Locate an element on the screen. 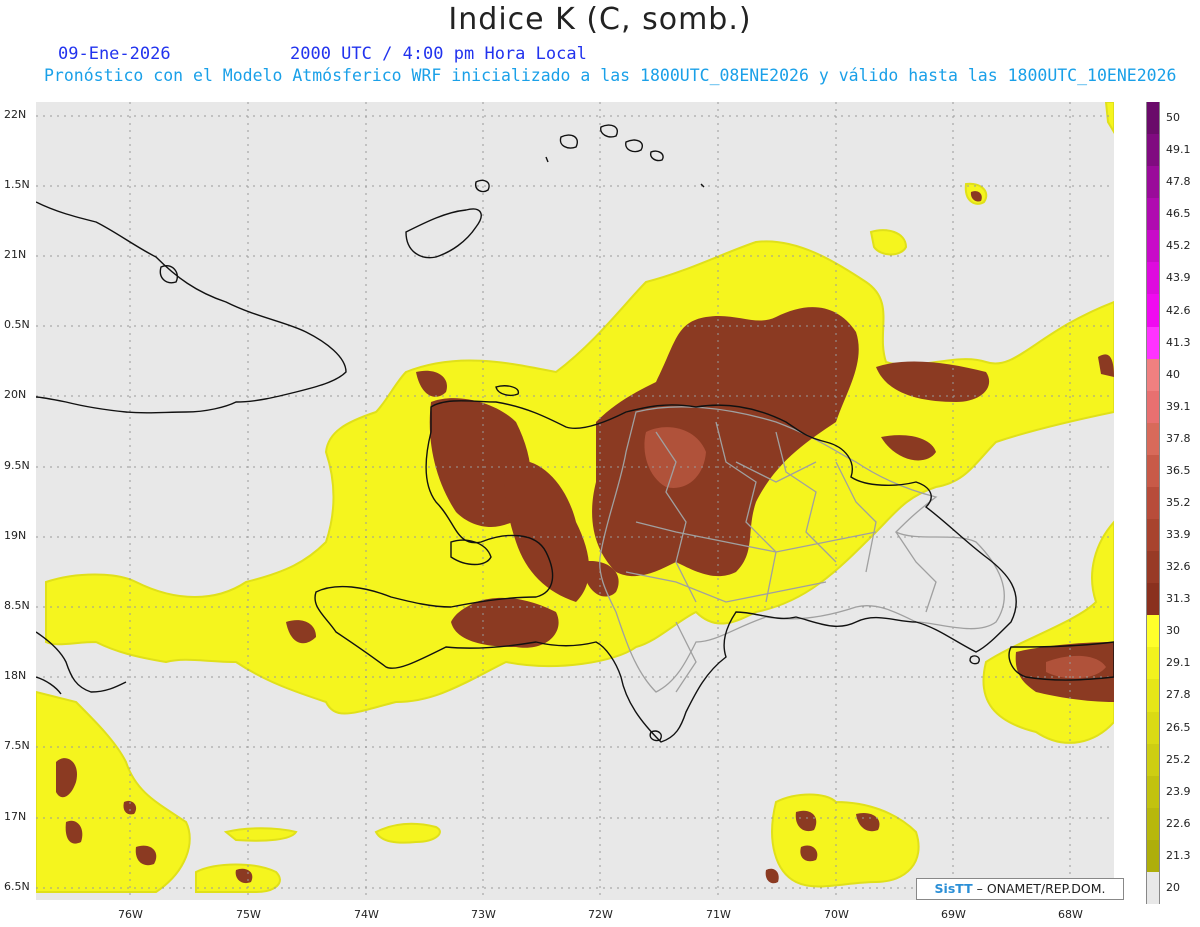 This screenshot has height=927, width=1200. colorbar-level-label: 23.9 is located at coordinates (1178, 791).